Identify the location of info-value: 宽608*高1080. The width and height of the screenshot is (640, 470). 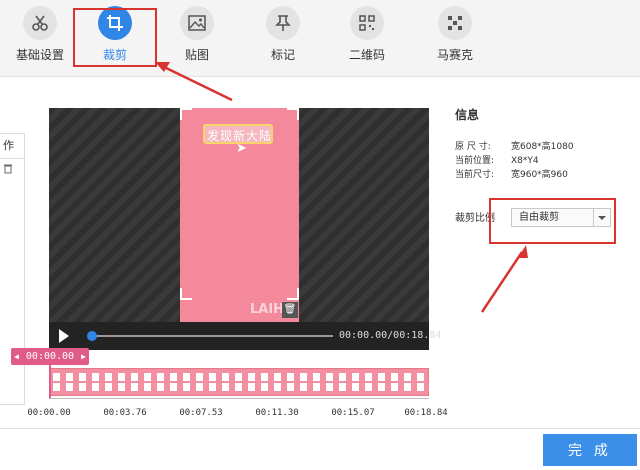
(542, 147).